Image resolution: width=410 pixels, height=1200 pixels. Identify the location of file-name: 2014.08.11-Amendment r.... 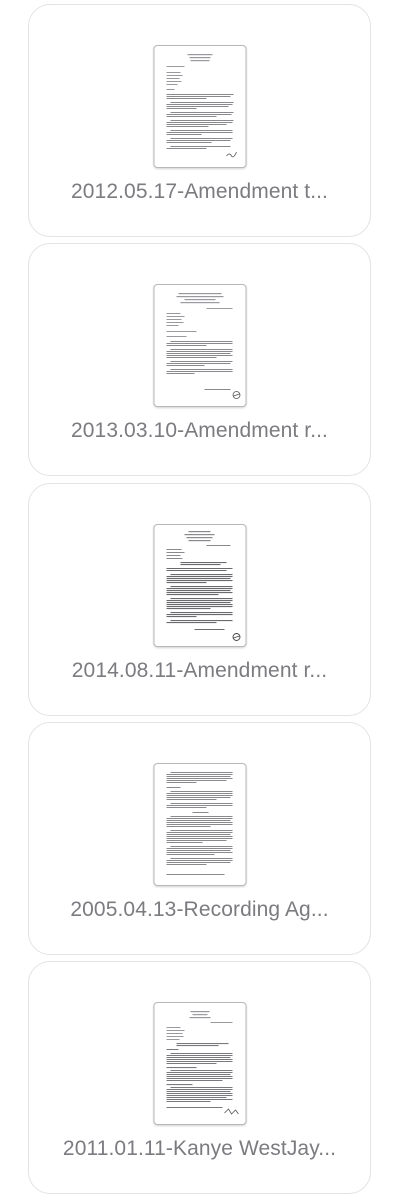
(199, 670).